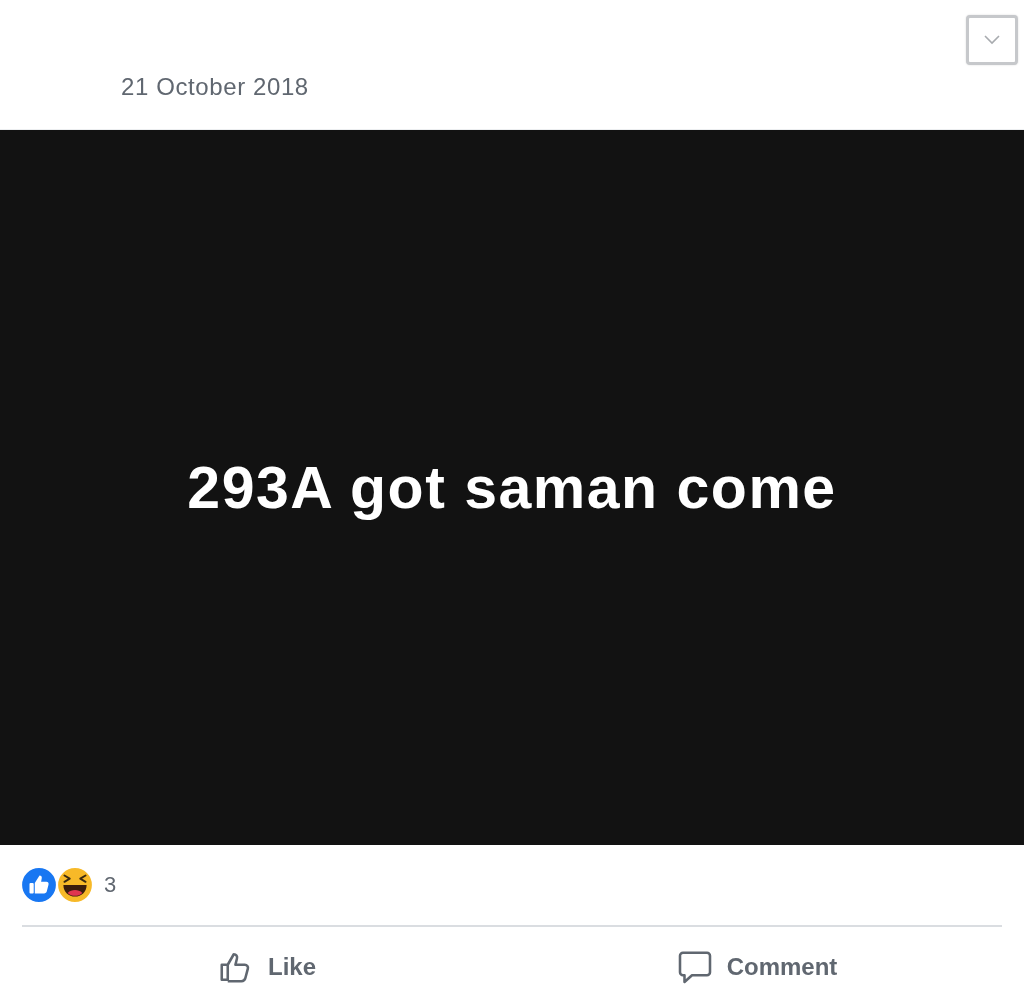 Image resolution: width=1024 pixels, height=1006 pixels. Describe the element at coordinates (215, 87) in the screenshot. I see `post-date: 21 October 2018` at that location.